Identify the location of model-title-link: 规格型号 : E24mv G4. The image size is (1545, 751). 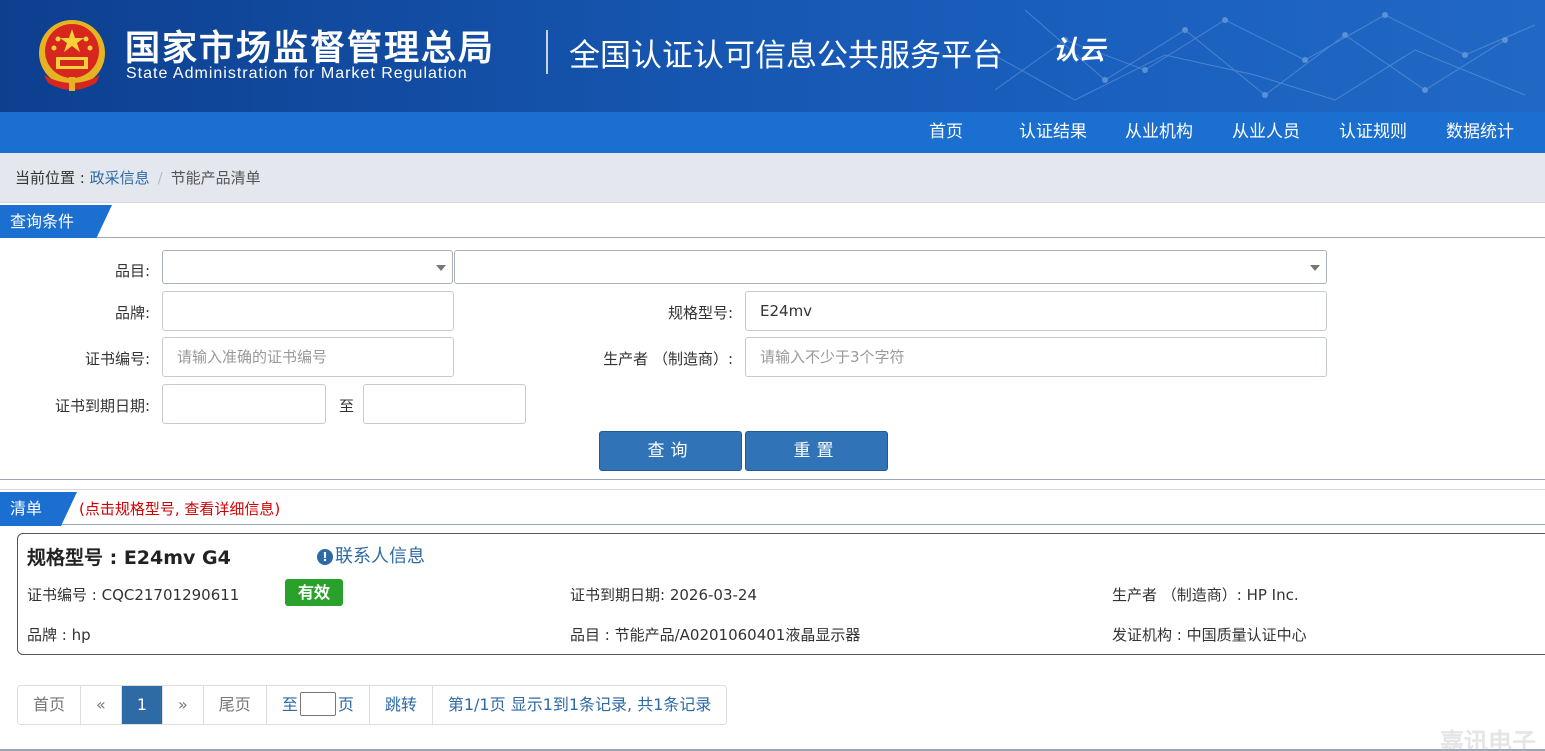
(129, 556).